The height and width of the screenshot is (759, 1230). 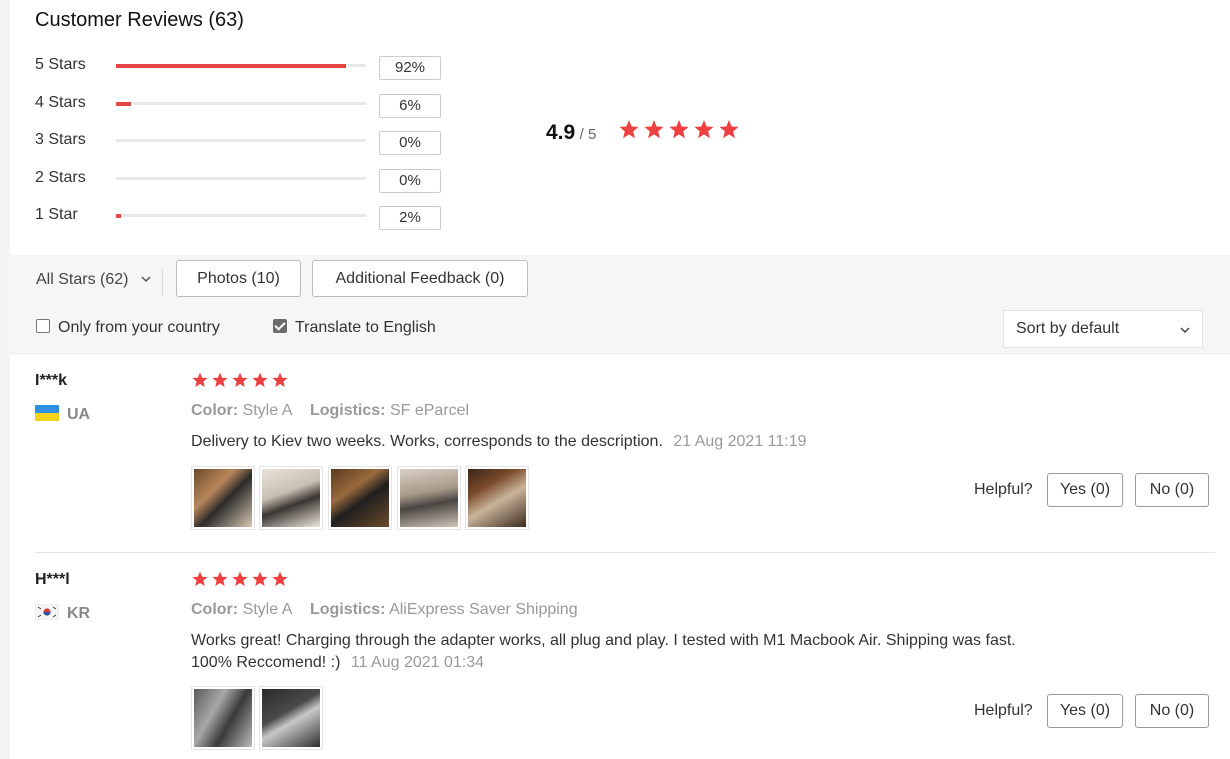 What do you see at coordinates (429, 410) in the screenshot?
I see `logistics-value: SF eParcel` at bounding box center [429, 410].